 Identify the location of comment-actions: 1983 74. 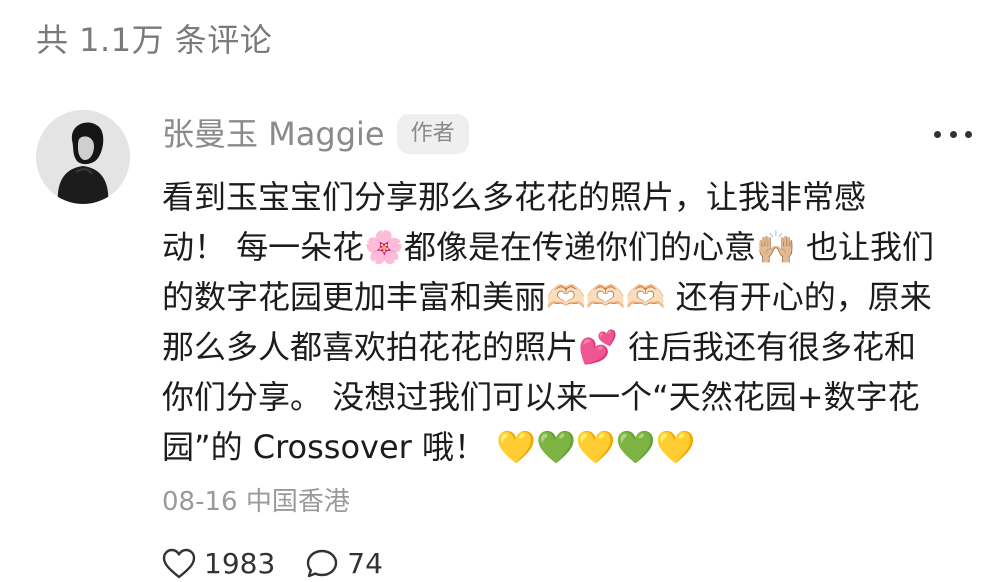
(572, 564).